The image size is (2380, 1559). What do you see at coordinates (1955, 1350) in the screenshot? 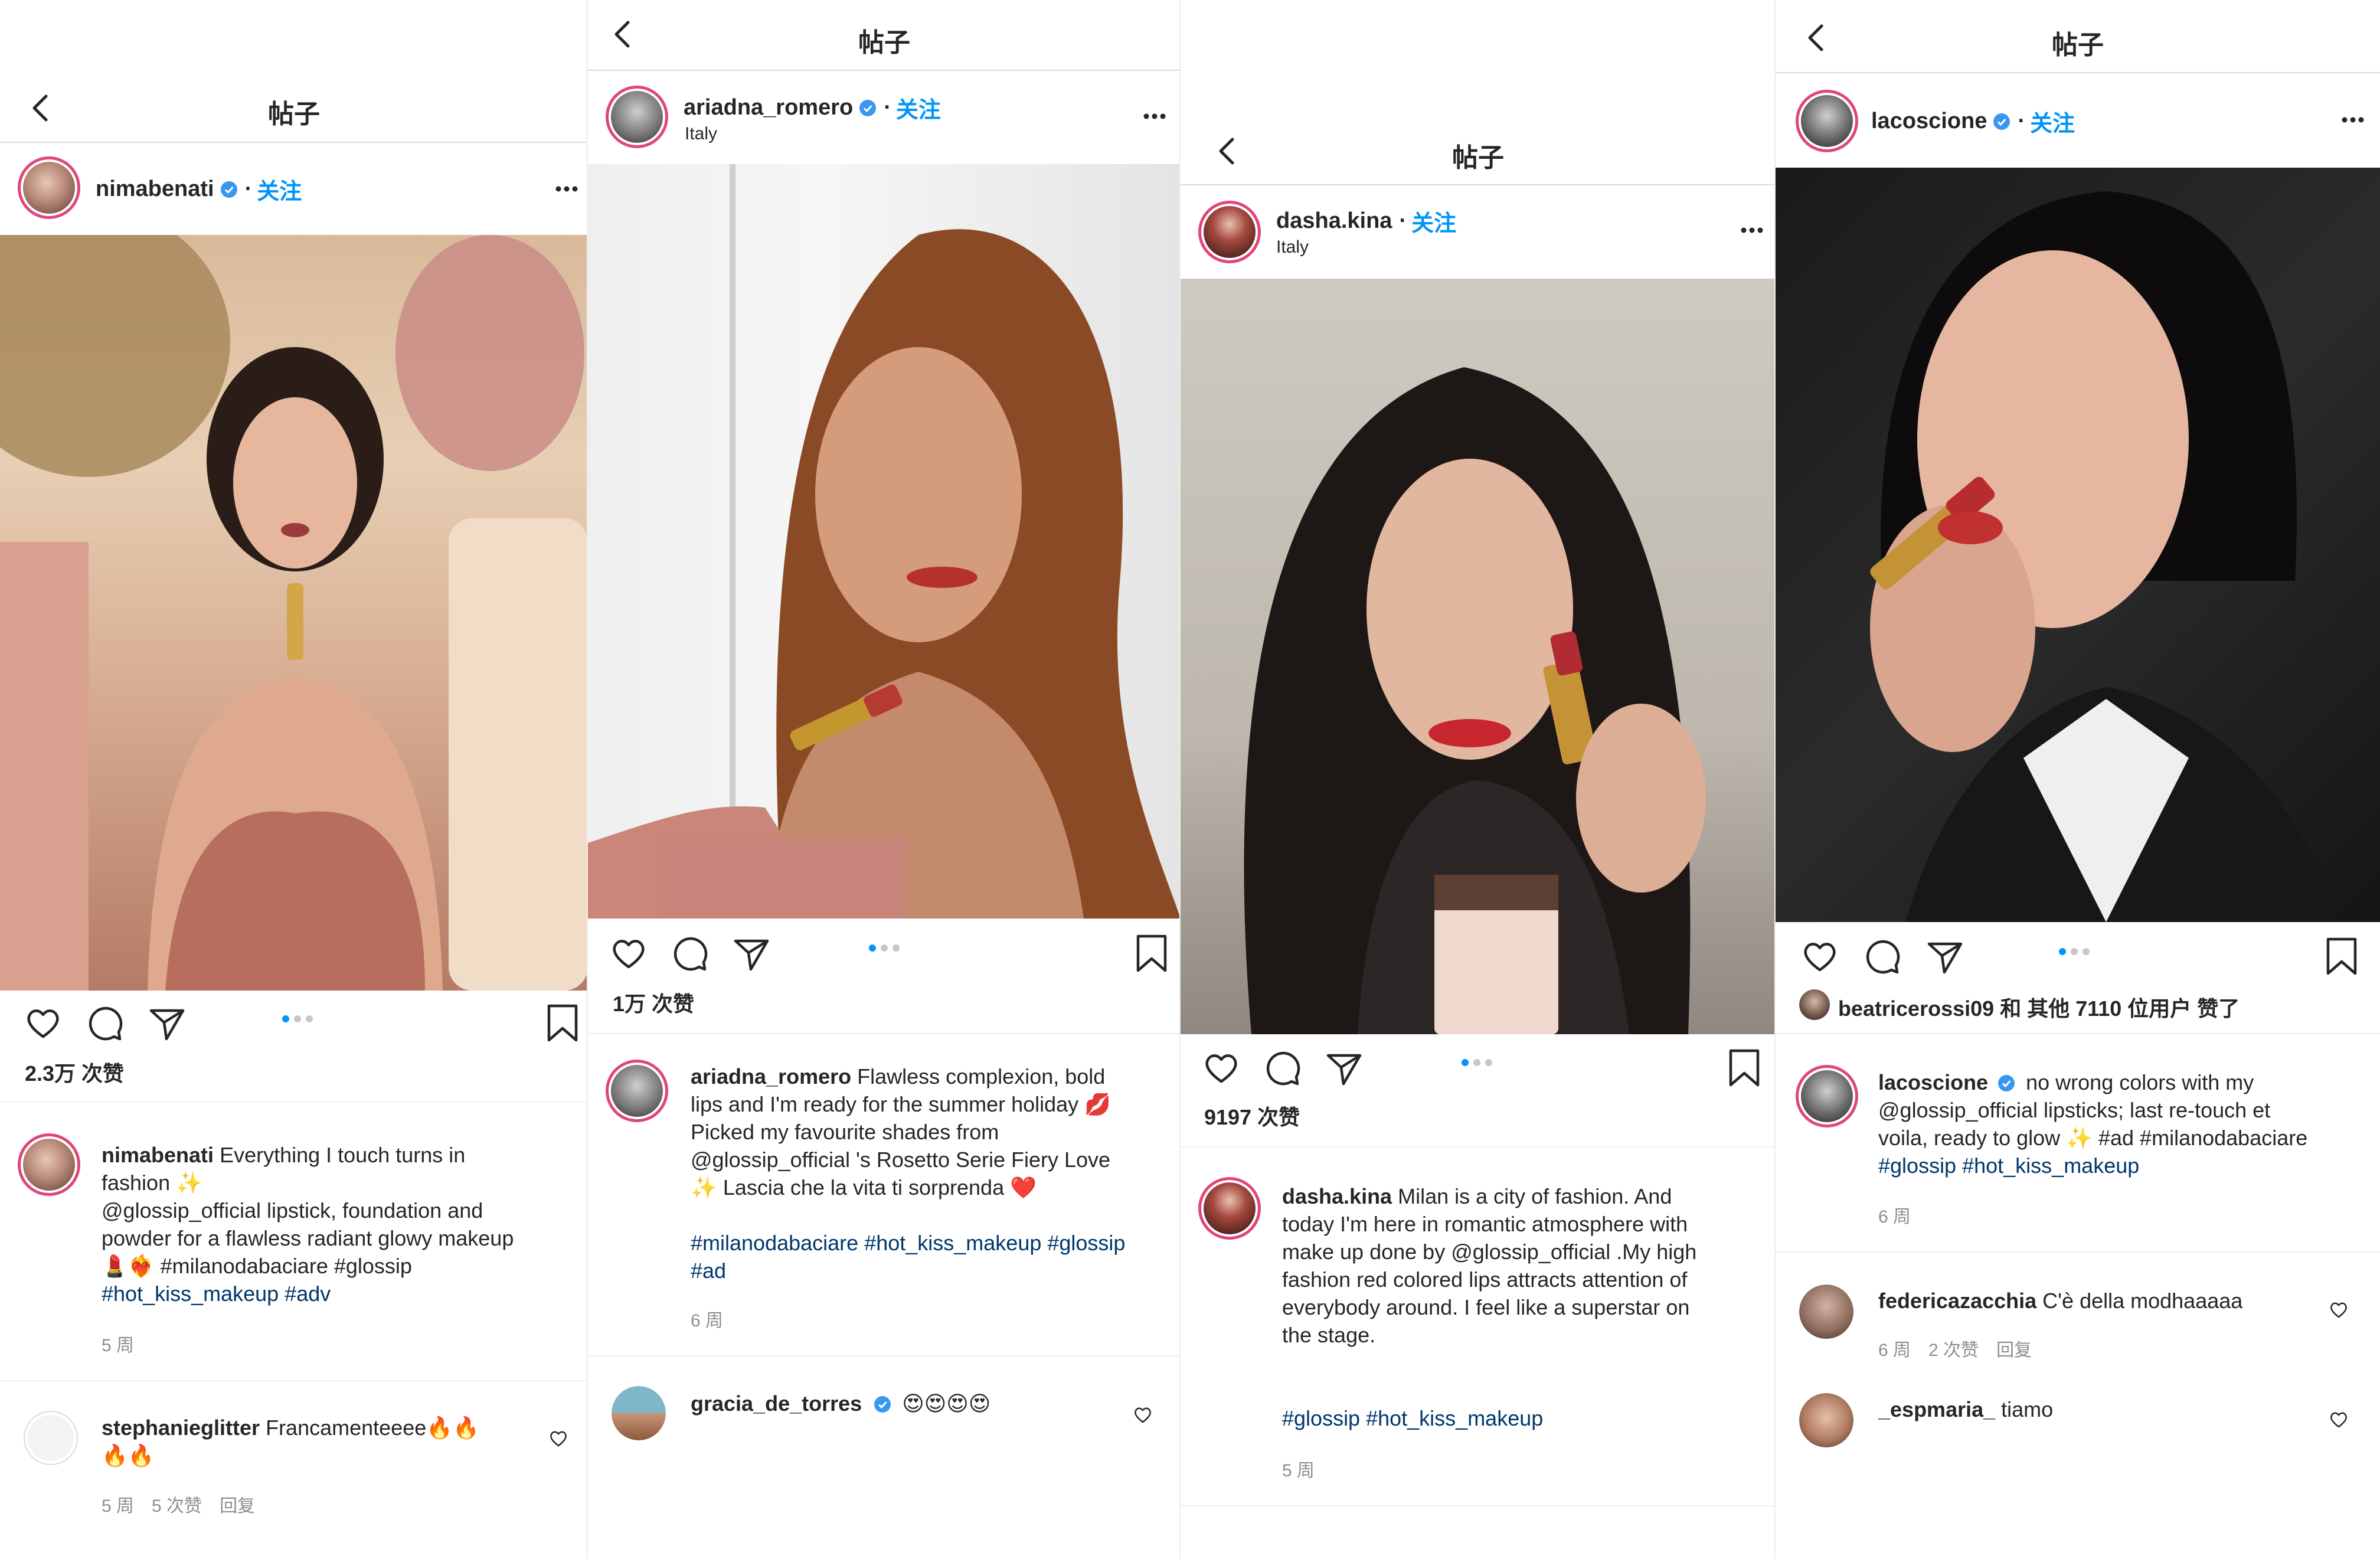
I see `comment-meta: 6 周2 次赞 回复` at bounding box center [1955, 1350].